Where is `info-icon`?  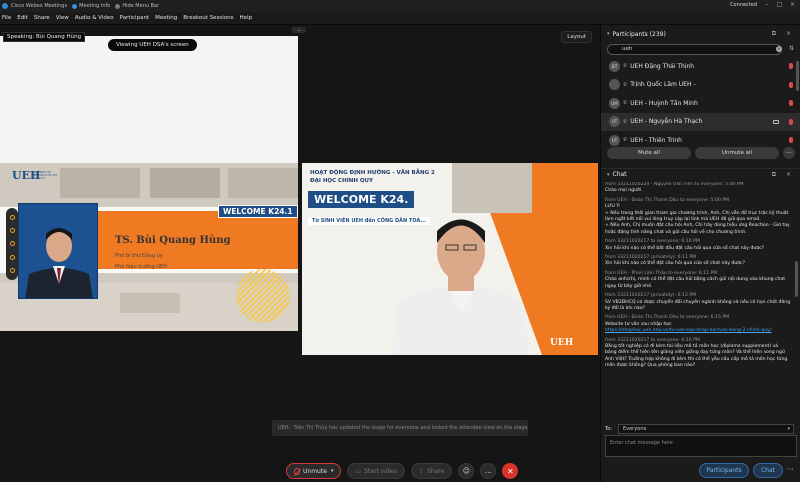 info-icon is located at coordinates (75, 6).